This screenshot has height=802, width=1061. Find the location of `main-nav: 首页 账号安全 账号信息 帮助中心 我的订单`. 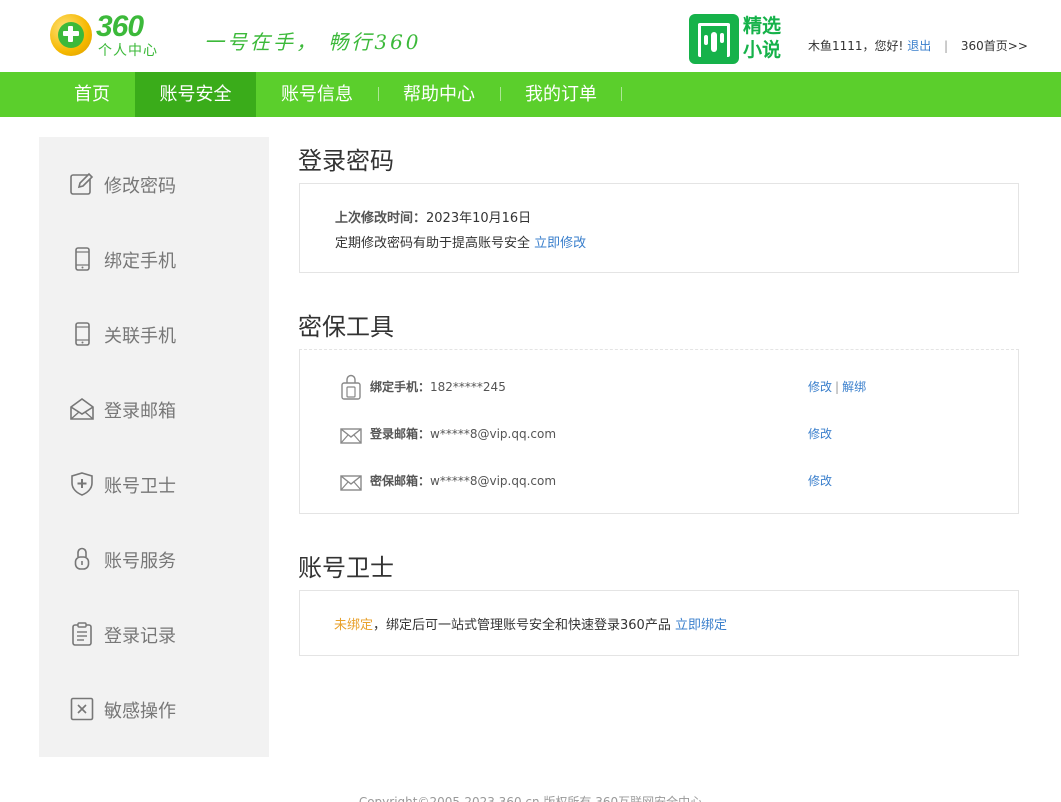

main-nav: 首页 账号安全 账号信息 帮助中心 我的订单 is located at coordinates (530, 94).